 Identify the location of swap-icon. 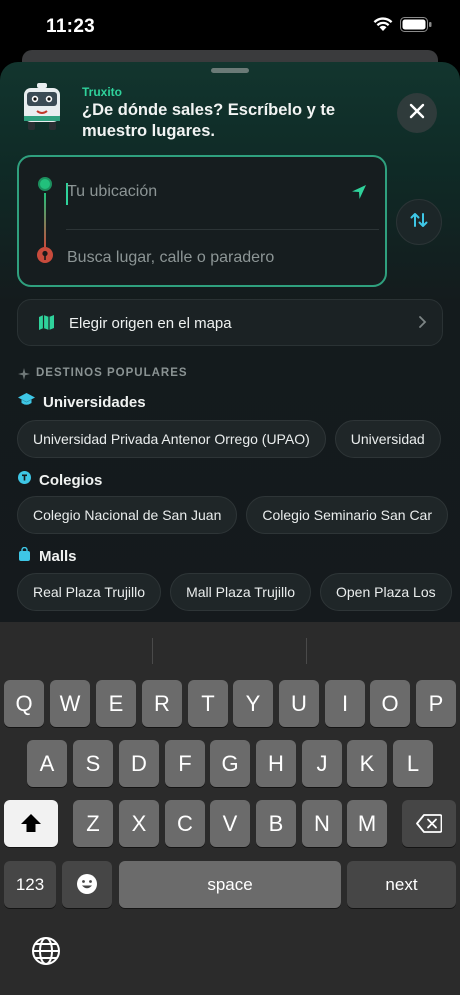
(419, 222).